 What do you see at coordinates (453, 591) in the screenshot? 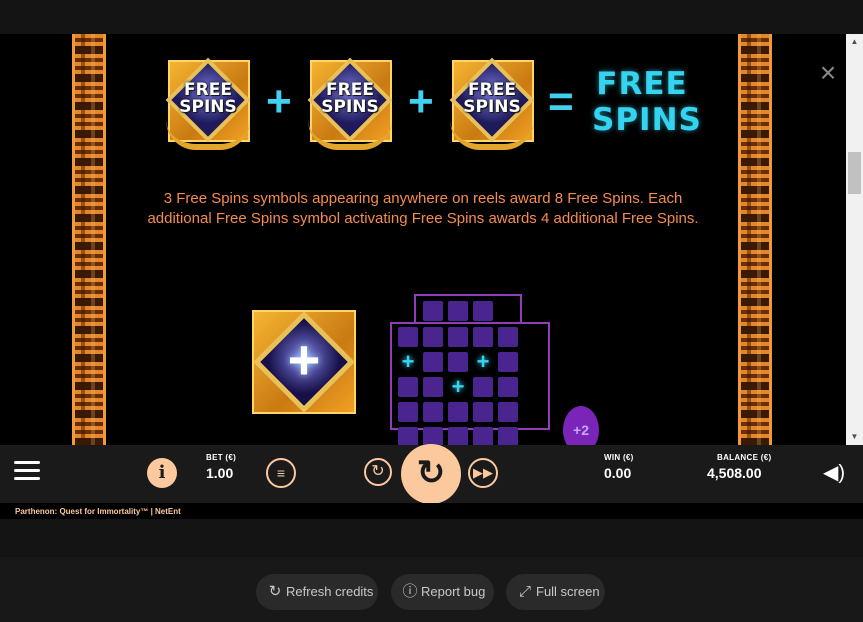
I see `report-bug-label: Report bug` at bounding box center [453, 591].